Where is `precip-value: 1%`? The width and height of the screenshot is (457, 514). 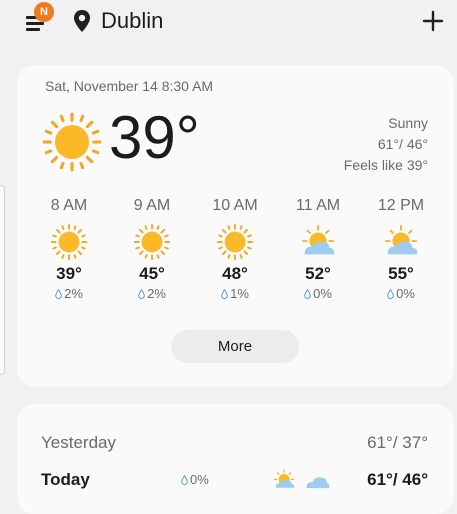
precip-value: 1% is located at coordinates (239, 293).